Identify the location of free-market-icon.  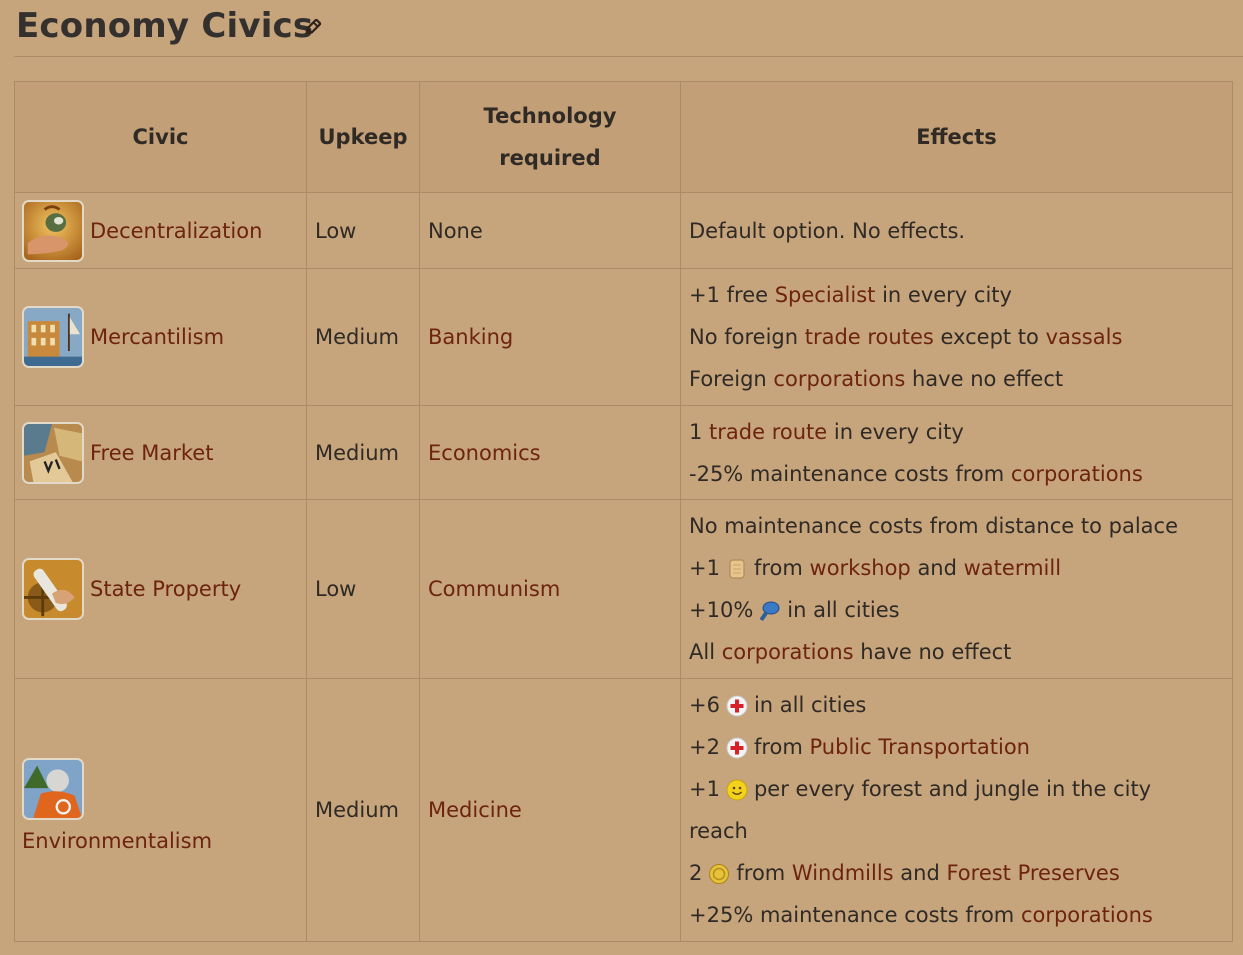
(53, 452).